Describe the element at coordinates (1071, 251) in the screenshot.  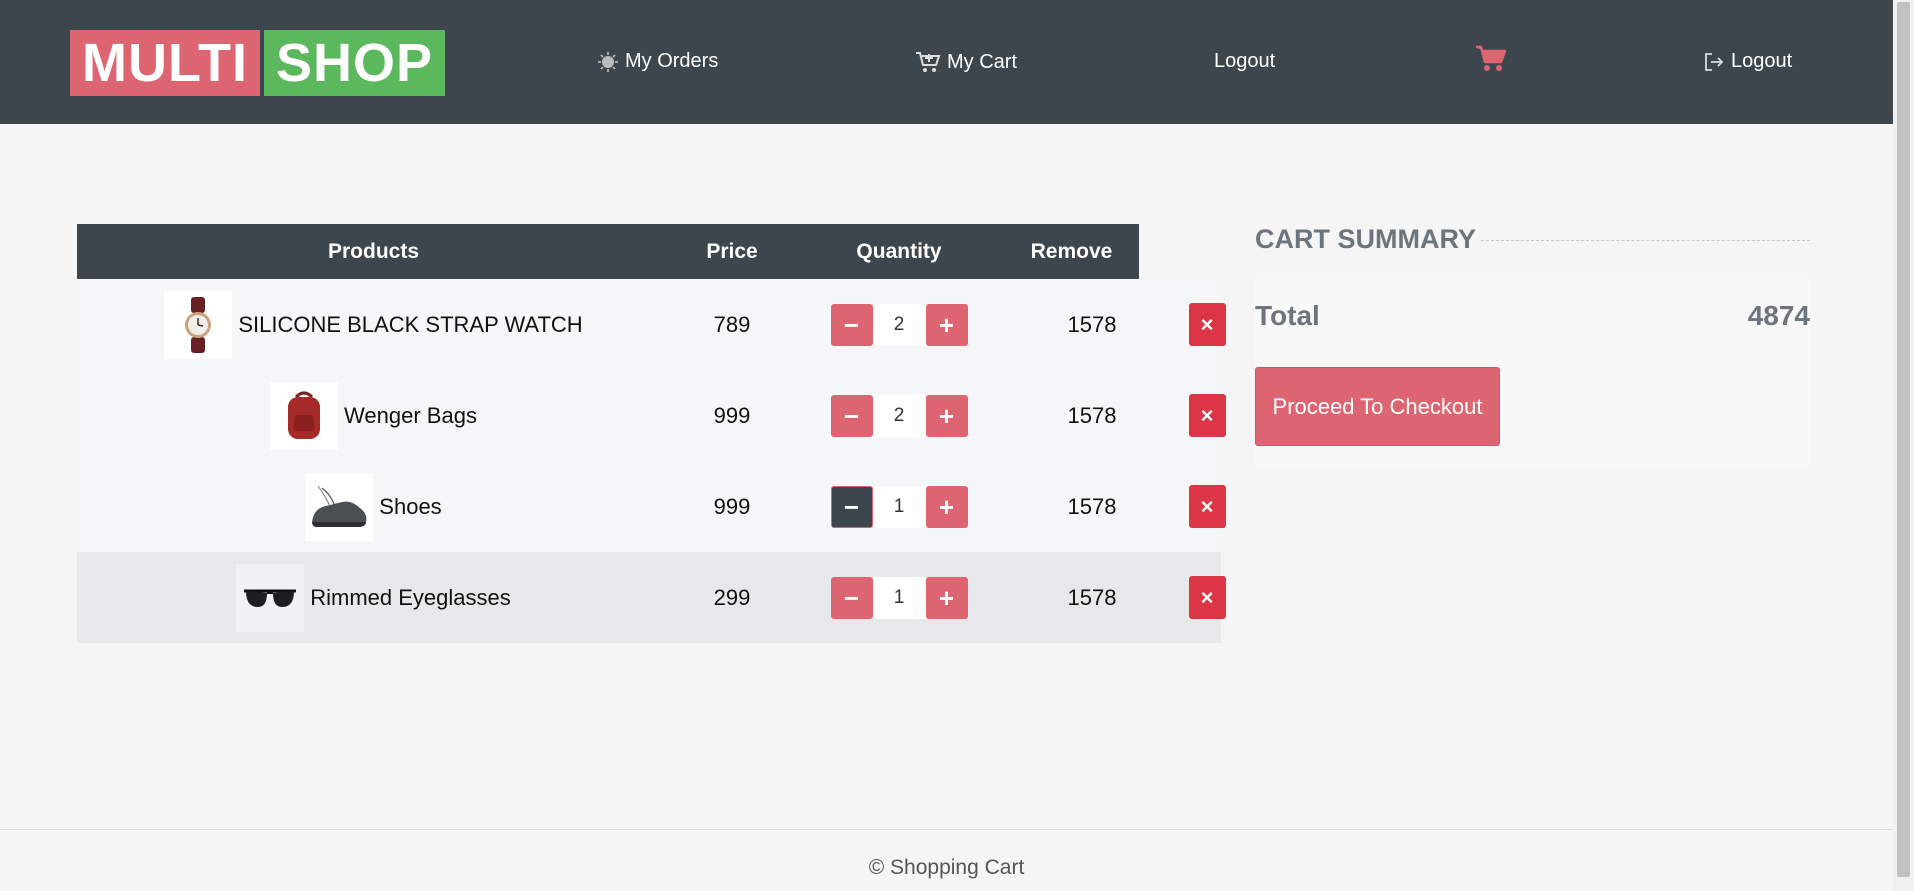
I see `header-remove: Remove` at that location.